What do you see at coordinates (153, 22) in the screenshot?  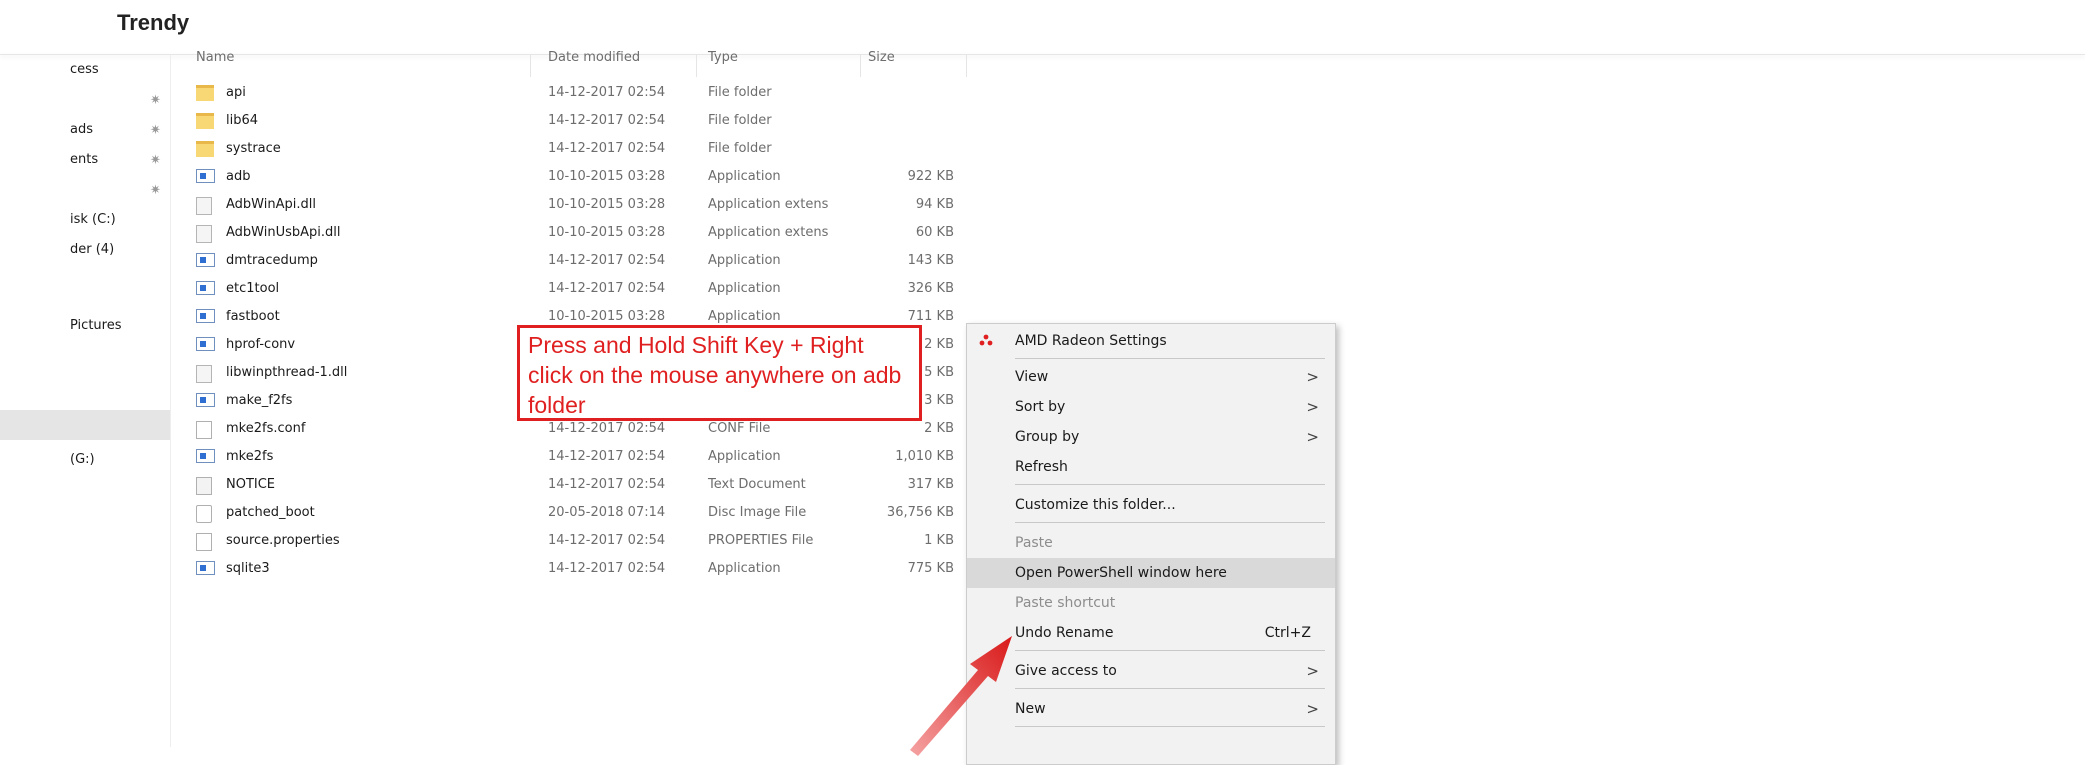 I see `site-brand-title: Trendy` at bounding box center [153, 22].